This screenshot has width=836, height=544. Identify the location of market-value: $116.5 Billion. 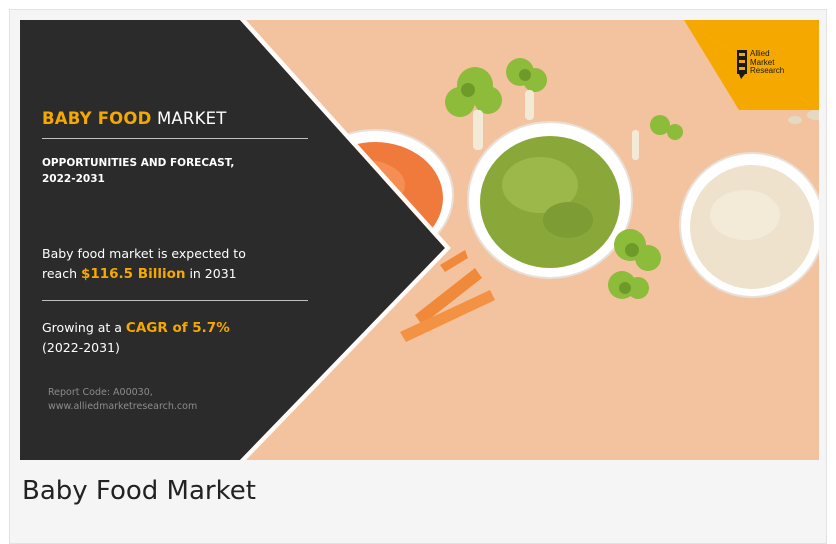
(133, 274).